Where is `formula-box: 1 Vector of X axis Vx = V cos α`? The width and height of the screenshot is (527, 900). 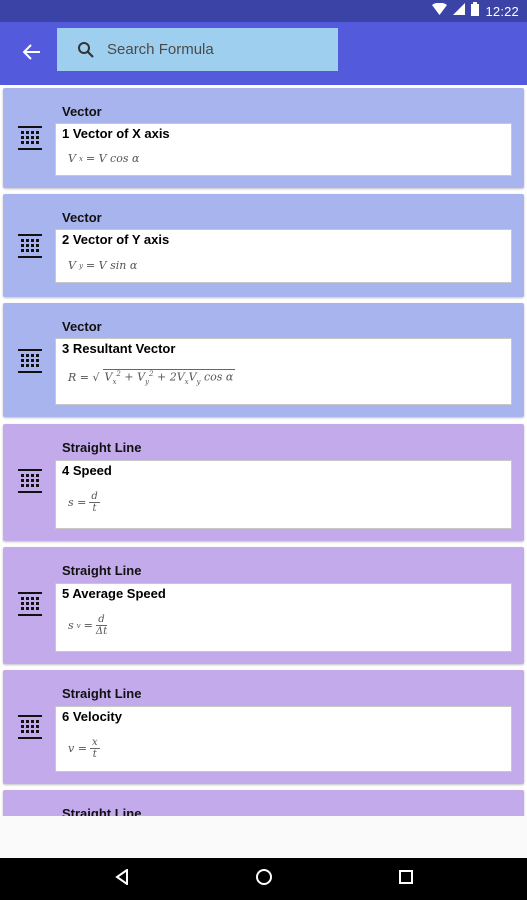 formula-box: 1 Vector of X axis Vx = V cos α is located at coordinates (283, 149).